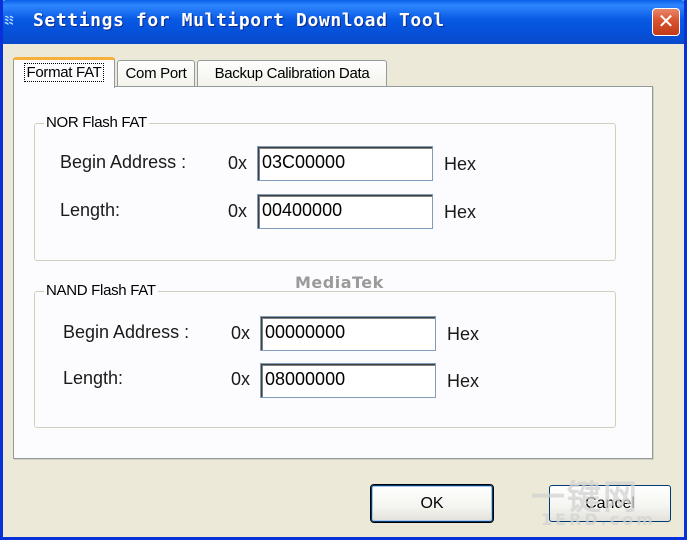 The image size is (687, 540). What do you see at coordinates (598, 519) in the screenshot?
I see `site-watermark-sub: 1ERD.com` at bounding box center [598, 519].